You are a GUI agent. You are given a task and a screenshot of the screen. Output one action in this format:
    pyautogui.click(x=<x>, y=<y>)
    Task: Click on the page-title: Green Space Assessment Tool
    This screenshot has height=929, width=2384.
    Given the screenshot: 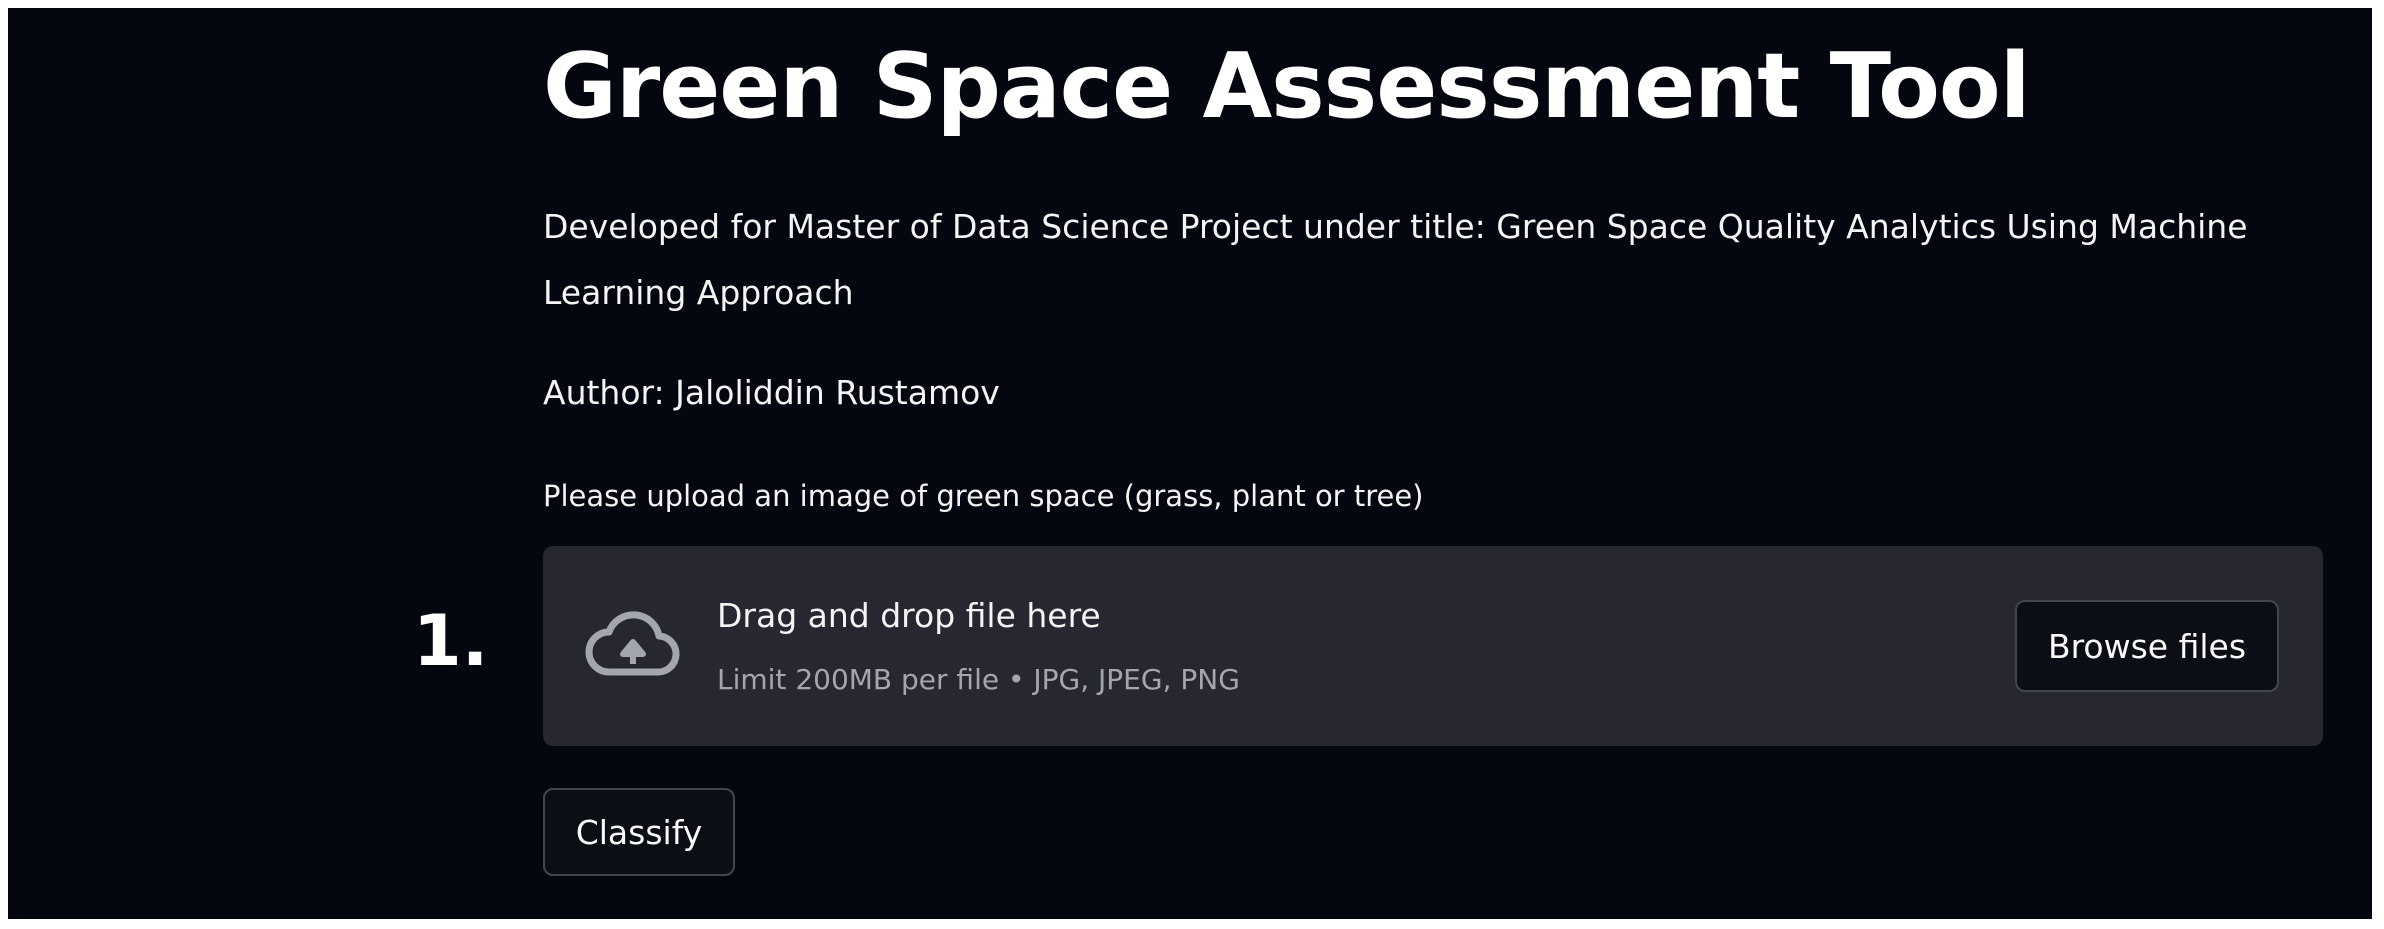 What is the action you would take?
    pyautogui.click(x=1287, y=86)
    